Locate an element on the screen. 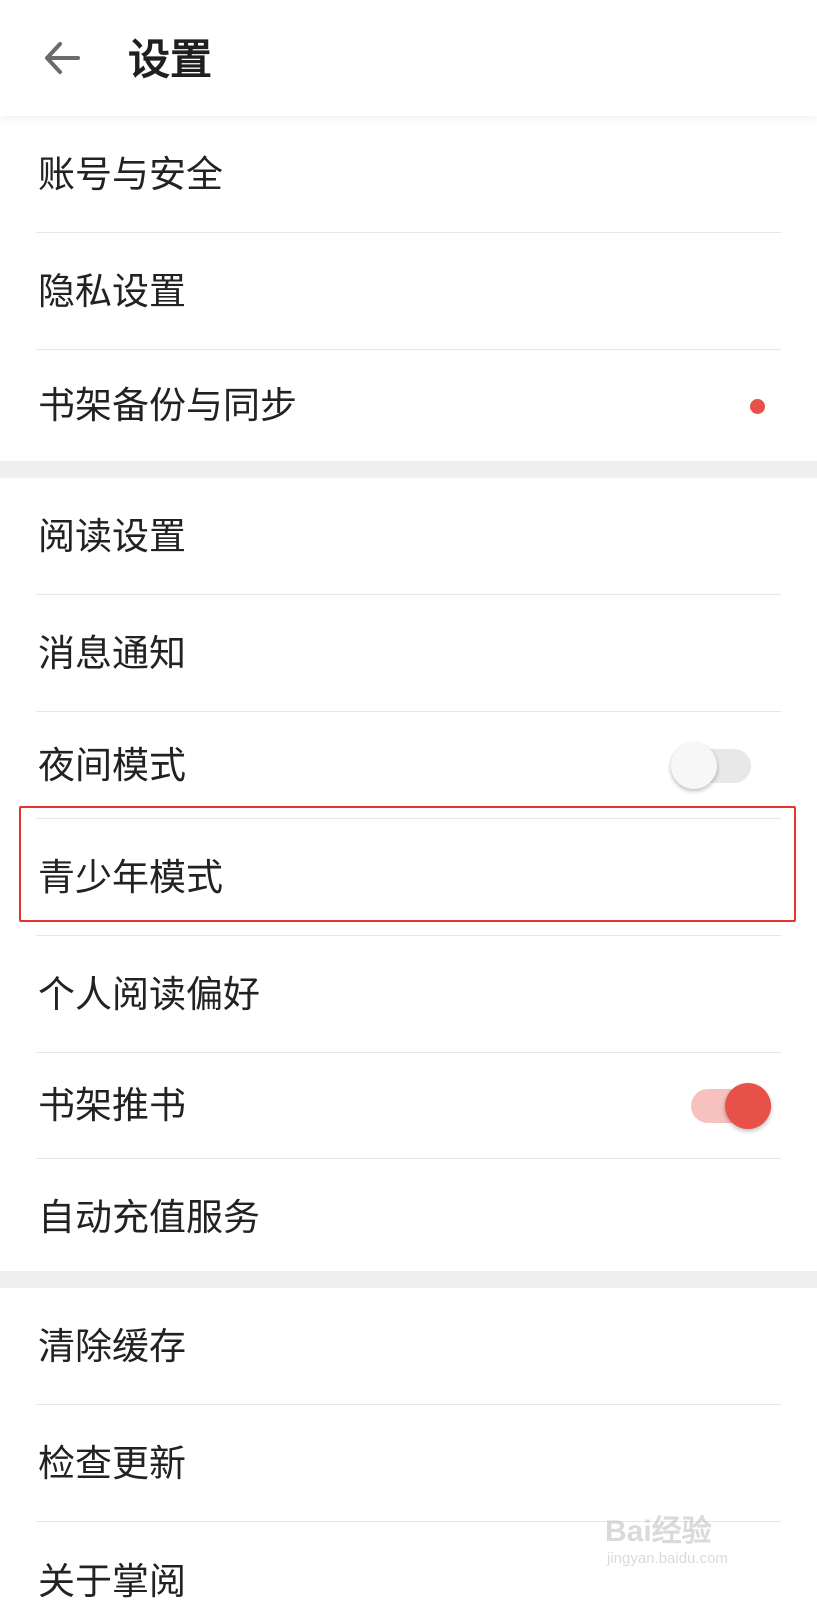 This screenshot has width=817, height=1600. settings-item-label: 夜间模式 is located at coordinates (112, 765).